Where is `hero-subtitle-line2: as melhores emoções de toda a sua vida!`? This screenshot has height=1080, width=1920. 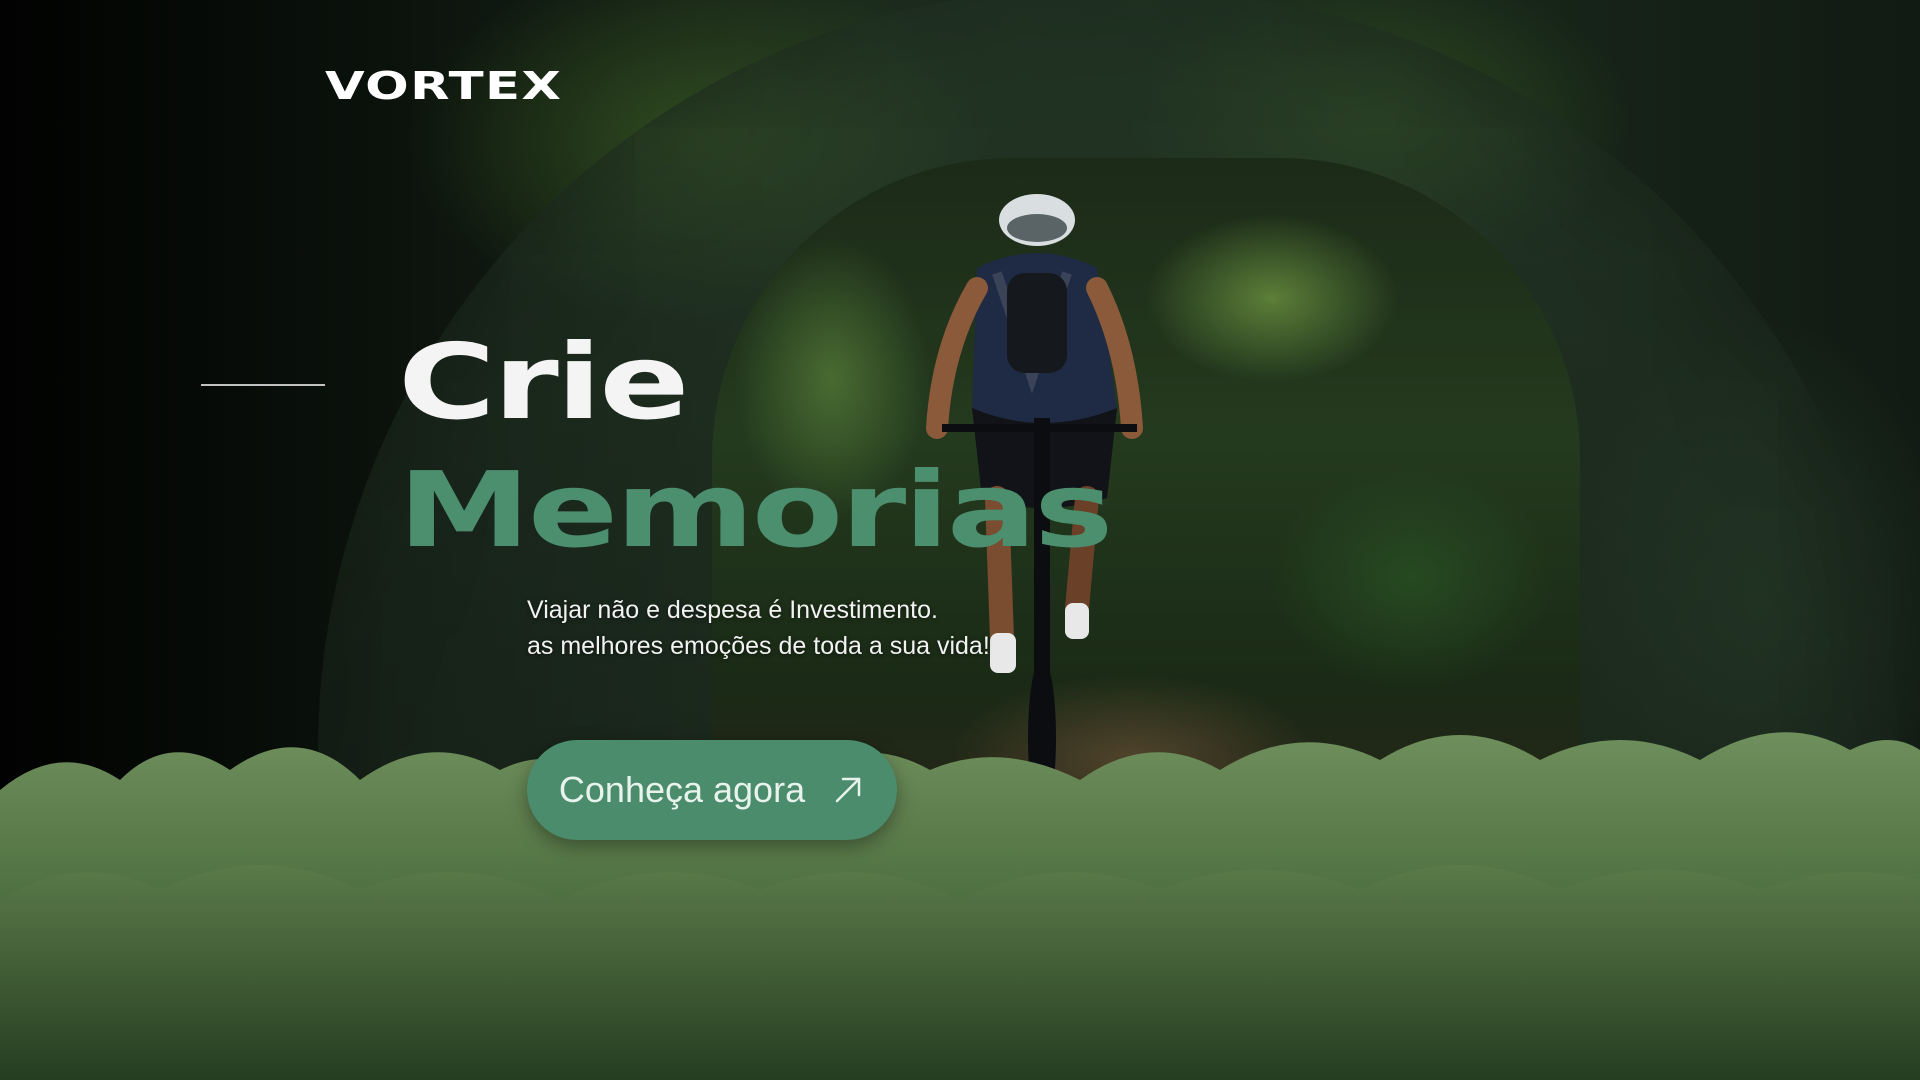 hero-subtitle-line2: as melhores emoções de toda a sua vida! is located at coordinates (758, 646).